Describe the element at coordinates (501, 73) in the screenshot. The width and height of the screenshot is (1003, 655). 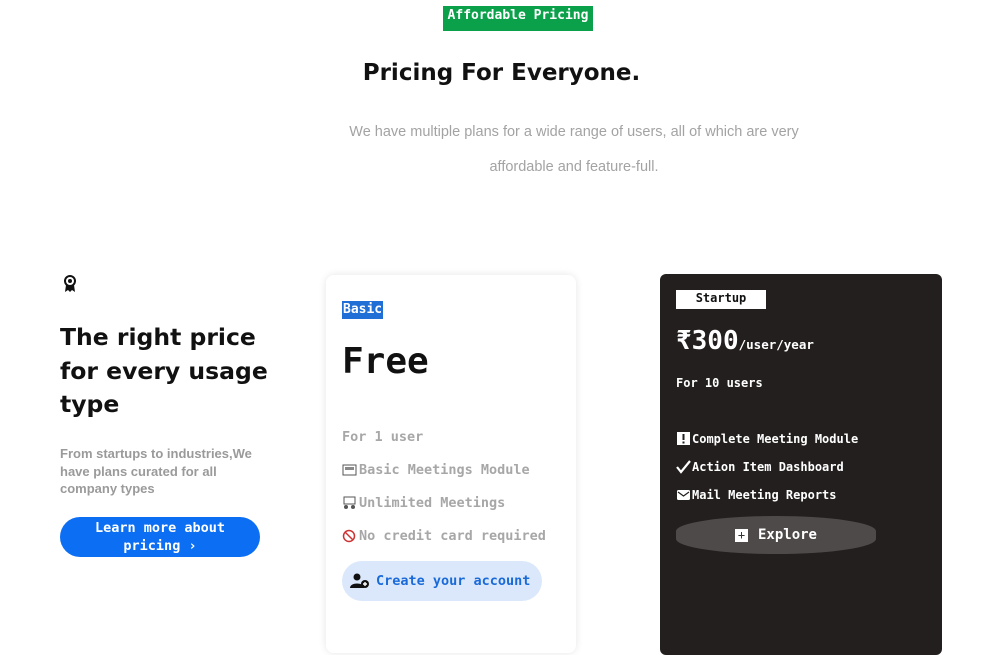
I see `page-title: Pricing For Everyone.` at that location.